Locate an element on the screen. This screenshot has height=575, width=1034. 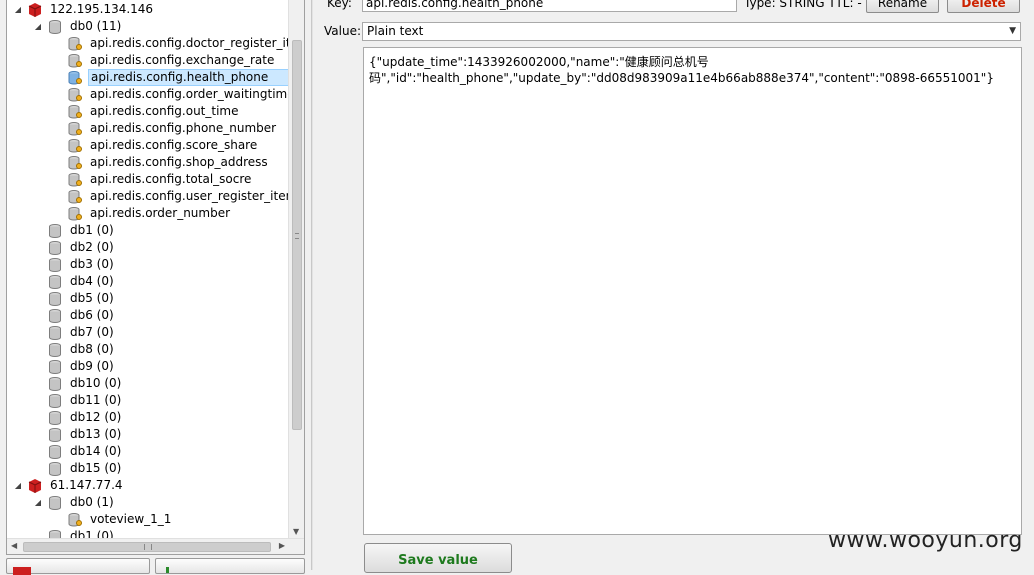
tree-db-row: db11 (0) is located at coordinates (85, 400).